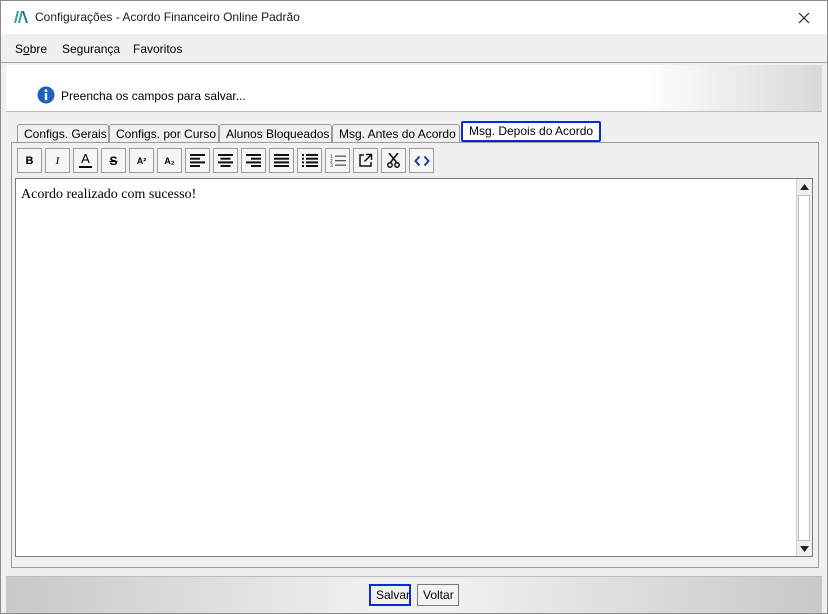 The height and width of the screenshot is (614, 828). I want to click on tab-msg-depois-do-acordo: Msg. Depois do Acordo, so click(531, 131).